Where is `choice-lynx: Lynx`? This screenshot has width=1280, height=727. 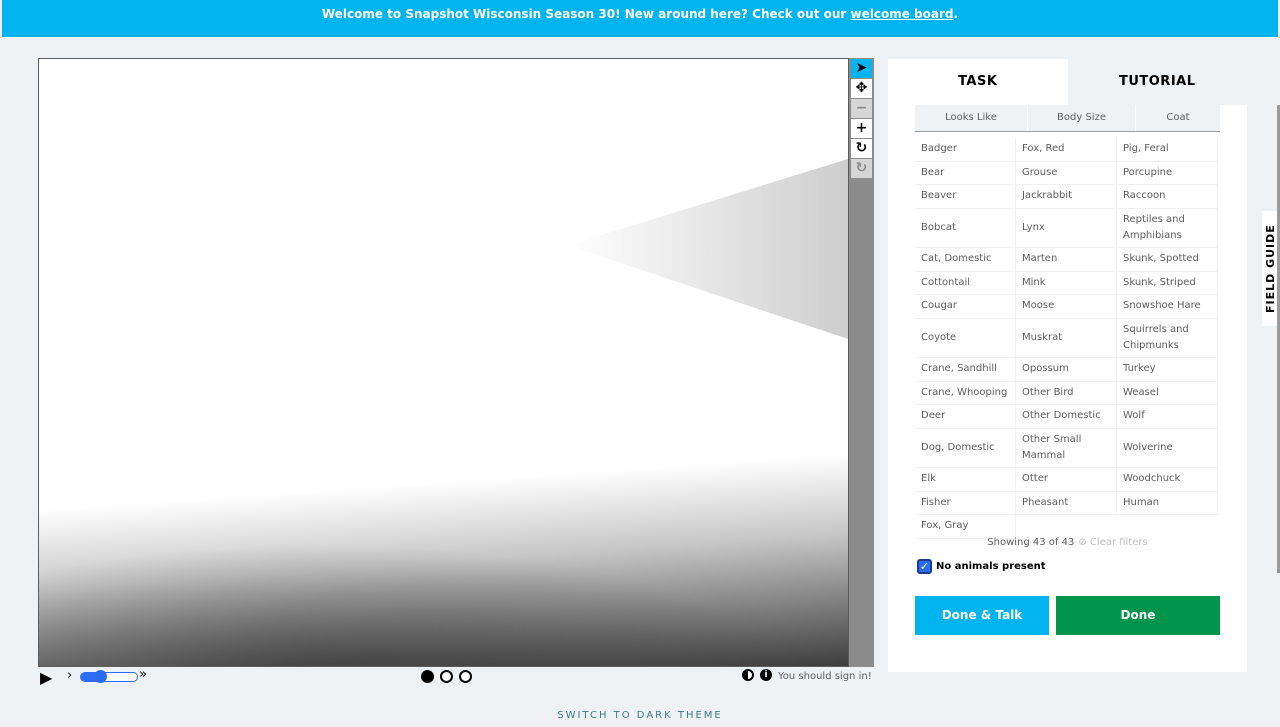 choice-lynx: Lynx is located at coordinates (1066, 228).